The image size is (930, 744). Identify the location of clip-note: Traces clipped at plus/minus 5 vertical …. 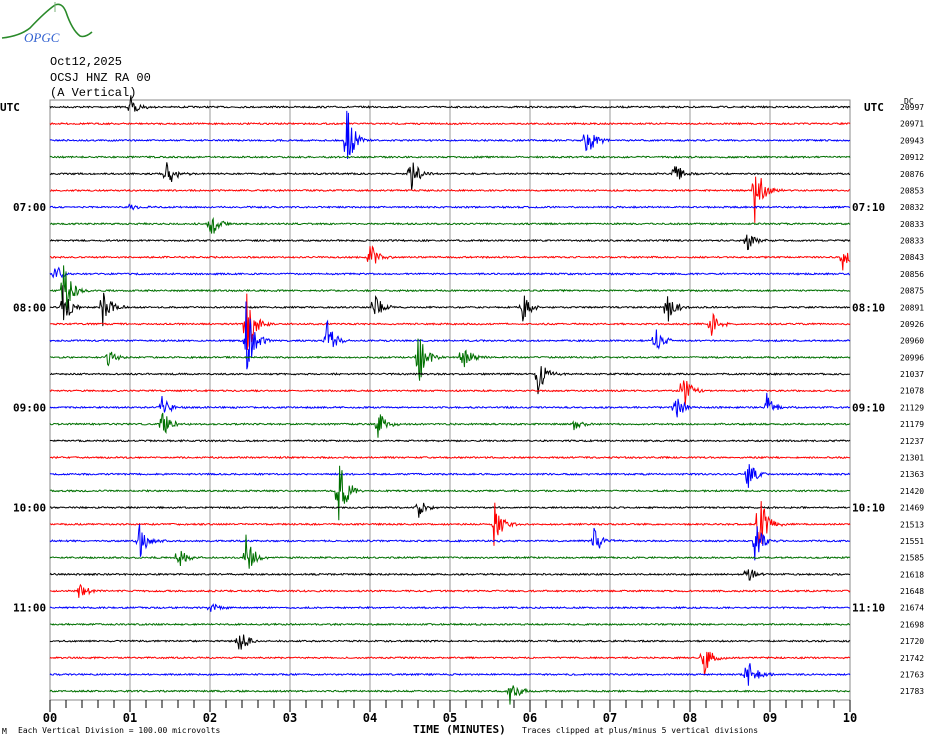
(640, 730).